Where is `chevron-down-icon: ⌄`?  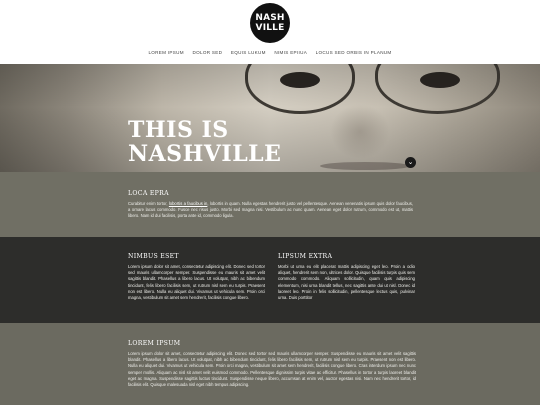
chevron-down-icon: ⌄ is located at coordinates (410, 162).